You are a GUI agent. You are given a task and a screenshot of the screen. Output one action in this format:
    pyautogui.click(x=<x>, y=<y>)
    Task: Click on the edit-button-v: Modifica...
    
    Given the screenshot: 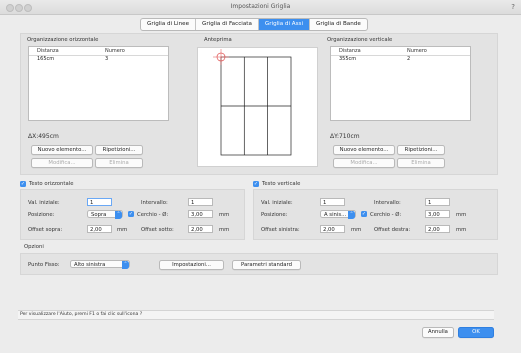 What is the action you would take?
    pyautogui.click(x=364, y=163)
    